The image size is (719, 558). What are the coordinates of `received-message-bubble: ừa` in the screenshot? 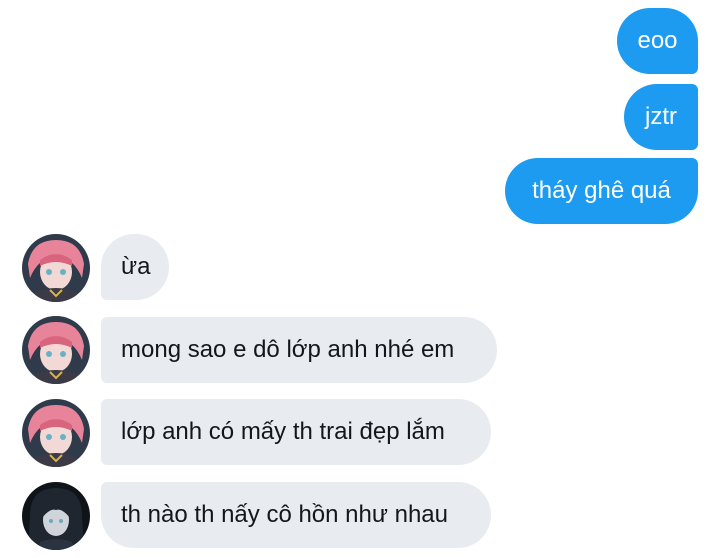 It's located at (135, 267).